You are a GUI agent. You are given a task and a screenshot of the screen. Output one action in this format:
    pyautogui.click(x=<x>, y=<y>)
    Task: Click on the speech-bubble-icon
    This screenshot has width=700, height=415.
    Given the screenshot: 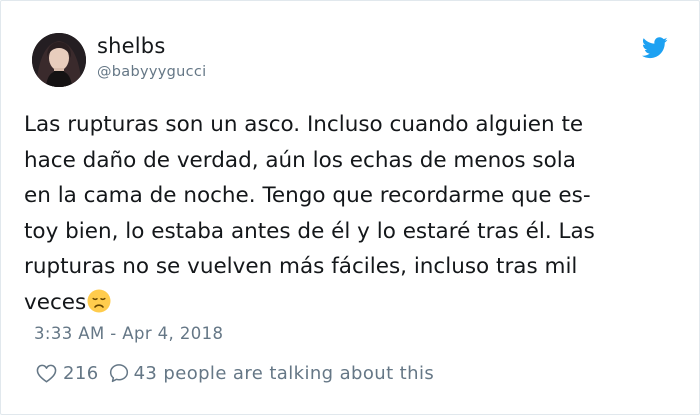 What is the action you would take?
    pyautogui.click(x=119, y=373)
    